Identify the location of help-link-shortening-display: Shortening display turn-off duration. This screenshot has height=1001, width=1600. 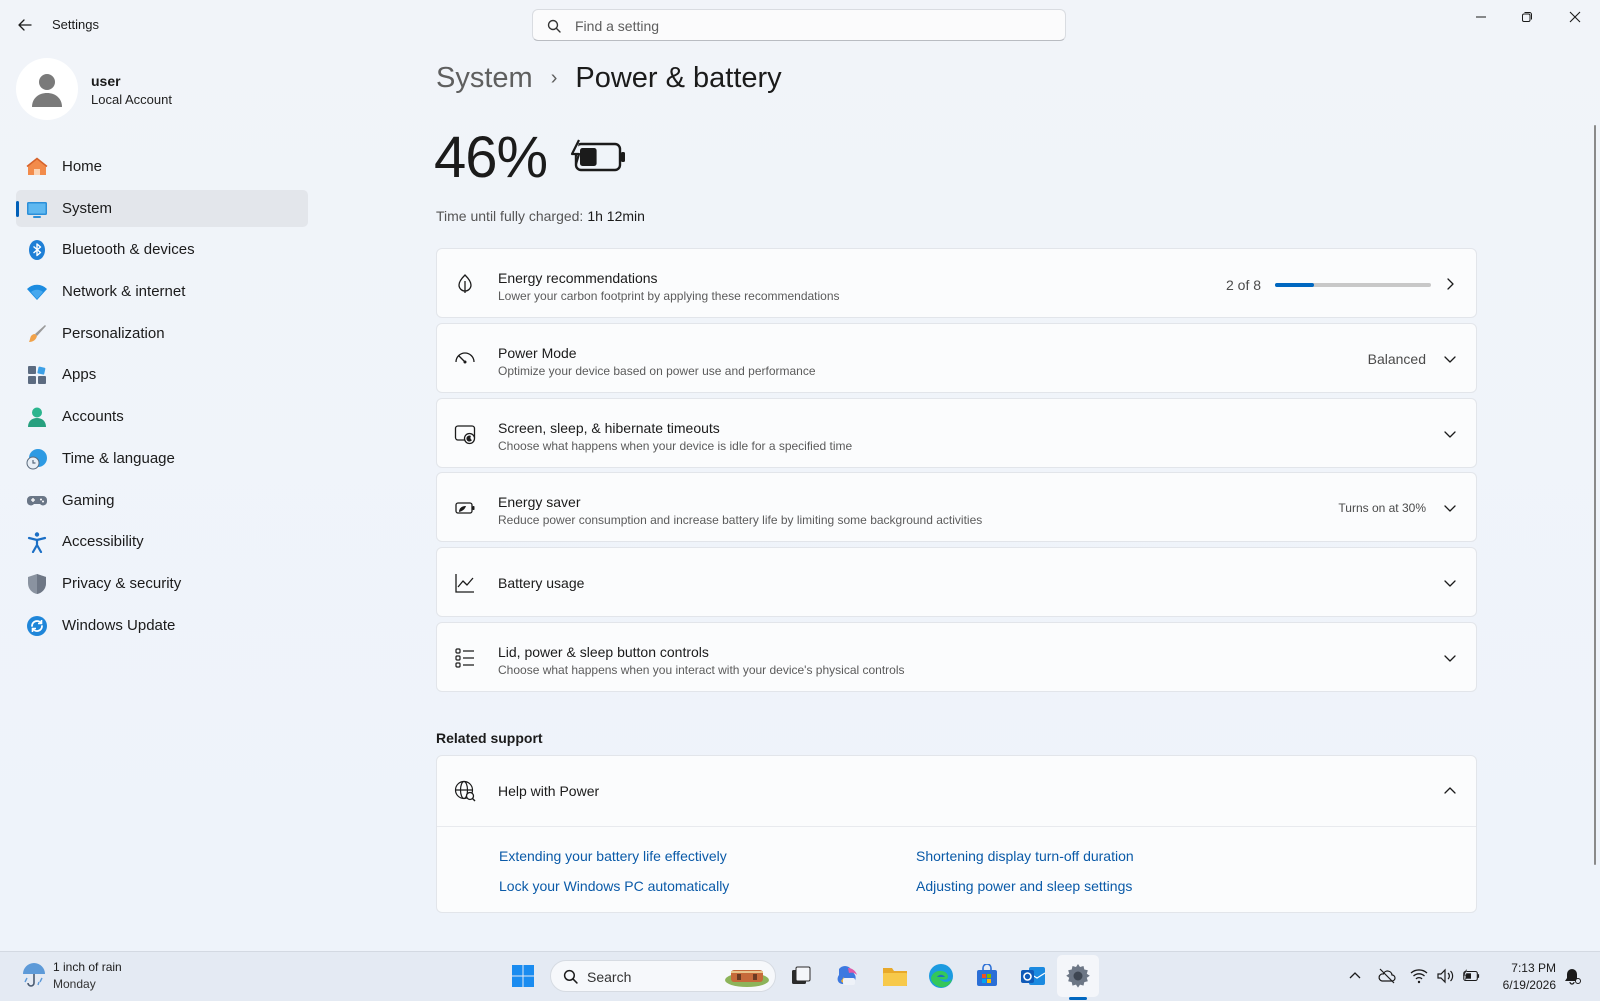
(1025, 856).